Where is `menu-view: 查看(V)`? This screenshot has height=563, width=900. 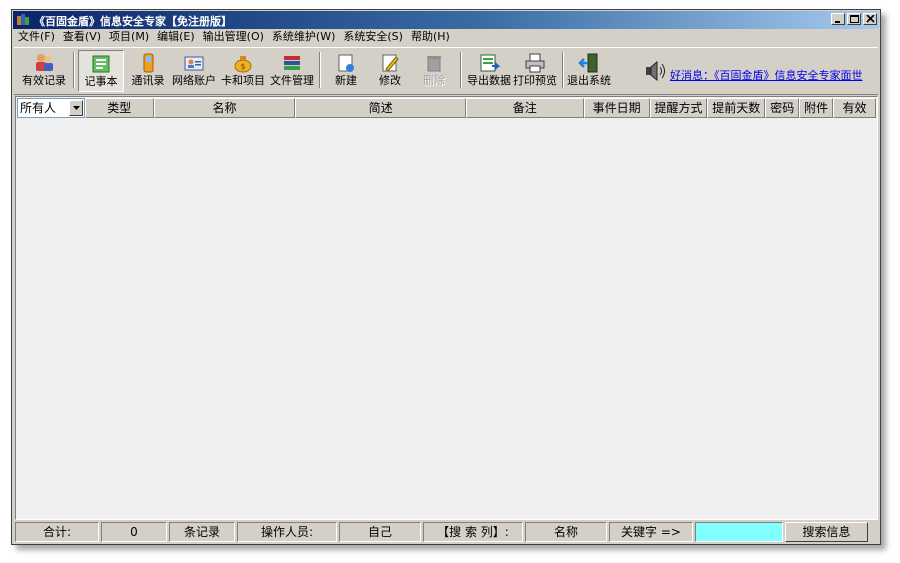
menu-view: 查看(V) is located at coordinates (82, 37).